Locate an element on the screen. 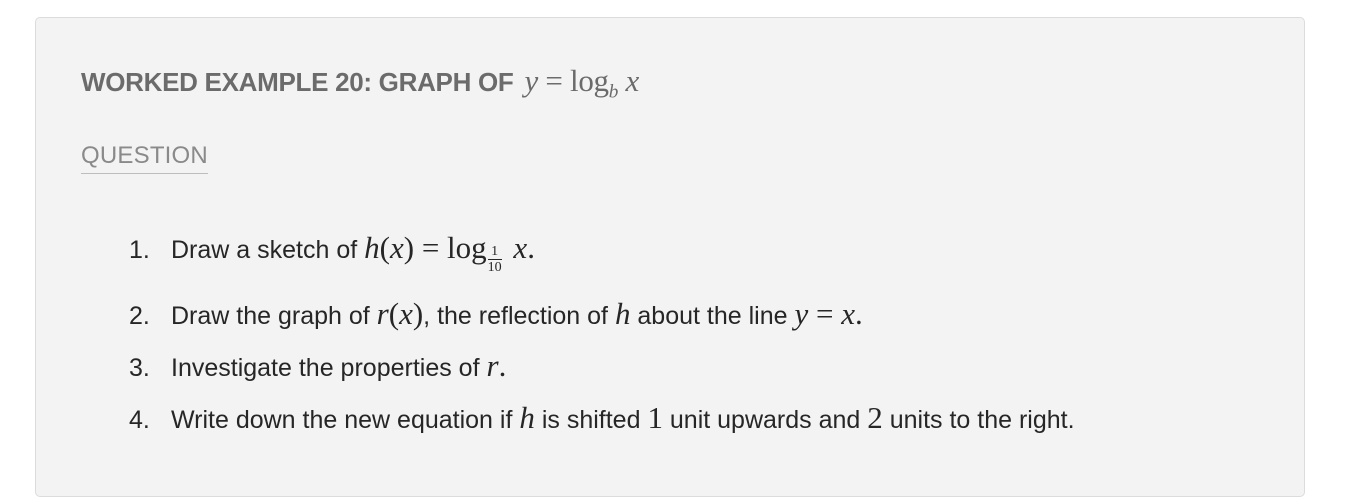 This screenshot has width=1345, height=497. question-item-3: 3. Investigate the properties of r. is located at coordinates (318, 365).